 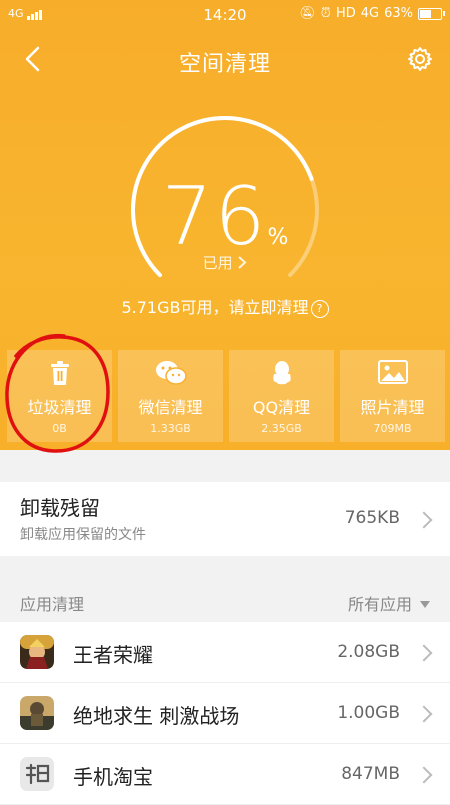 What do you see at coordinates (392, 396) in the screenshot?
I see `card-photo-clean: 照片清理 709MB` at bounding box center [392, 396].